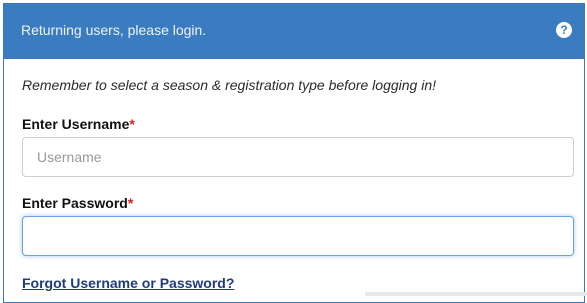 Image resolution: width=587 pixels, height=303 pixels. What do you see at coordinates (128, 283) in the screenshot?
I see `forgot-credentials-link: Forgot Username or Password?` at bounding box center [128, 283].